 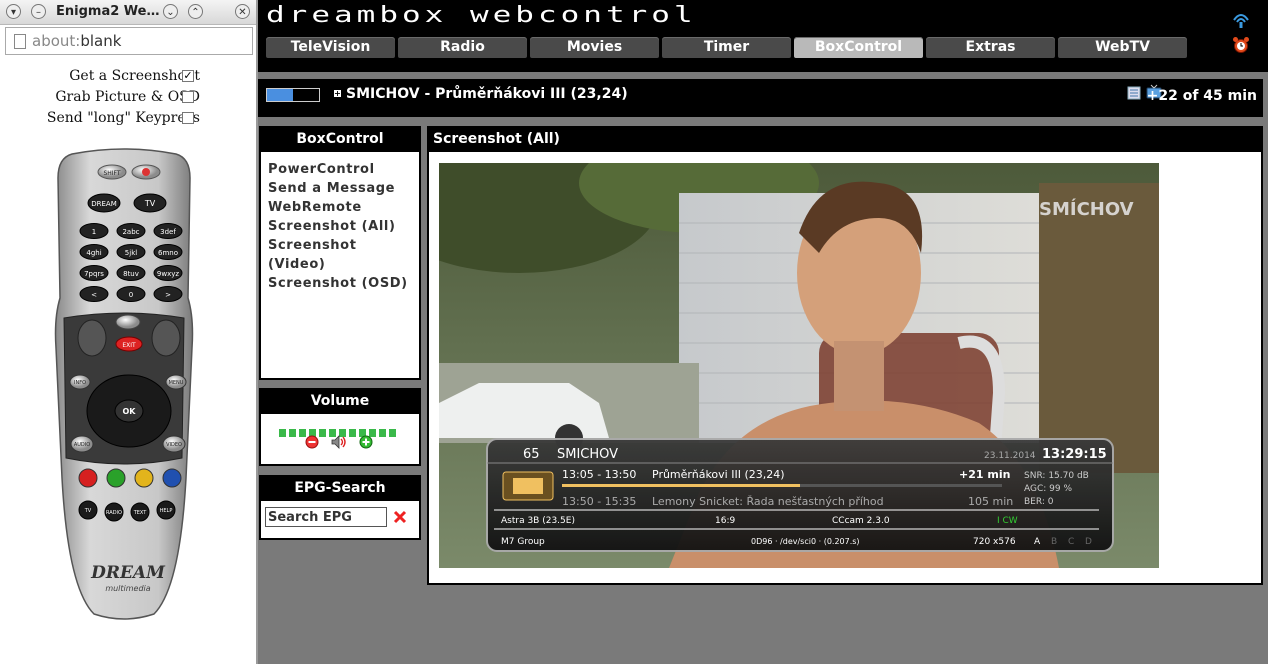 I want to click on osd-sat: Astra 3B (23.5E), so click(x=538, y=521).